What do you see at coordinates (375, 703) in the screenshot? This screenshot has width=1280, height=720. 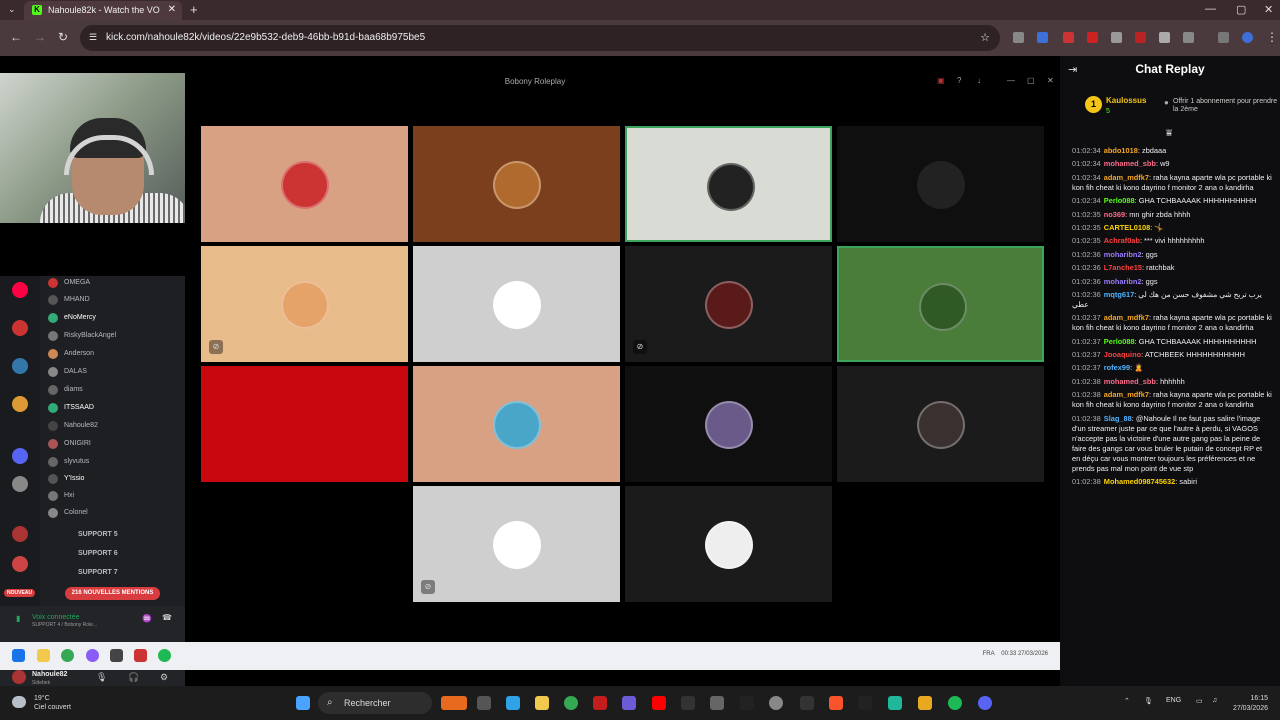 I see `taskbar-search: ⌕ Rechercher` at bounding box center [375, 703].